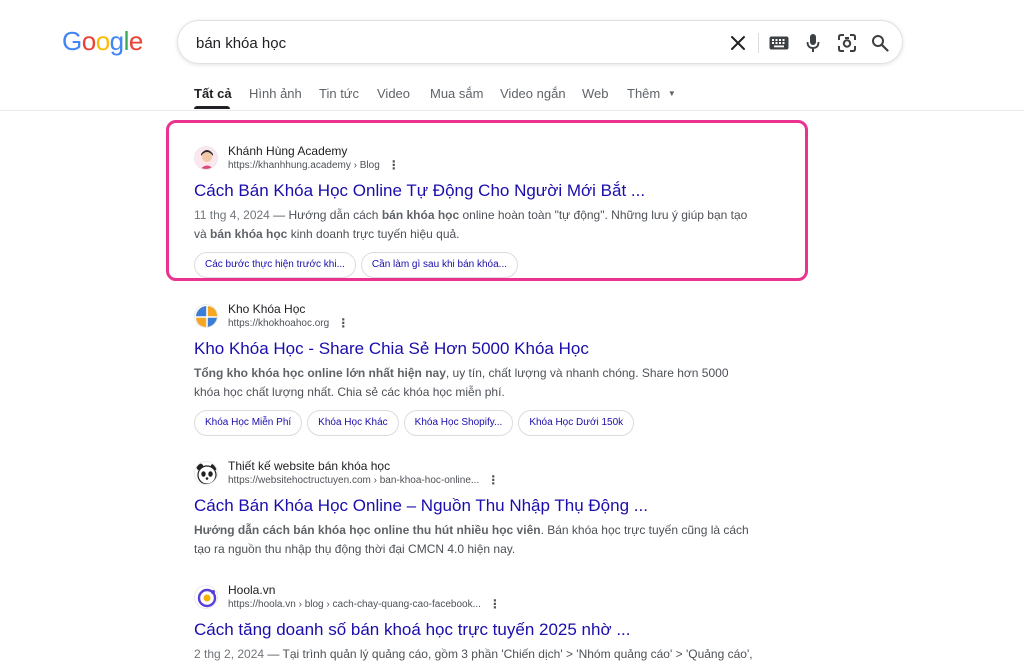 This screenshot has height=664, width=1024. What do you see at coordinates (116, 41) in the screenshot?
I see `logo-letter: g` at bounding box center [116, 41].